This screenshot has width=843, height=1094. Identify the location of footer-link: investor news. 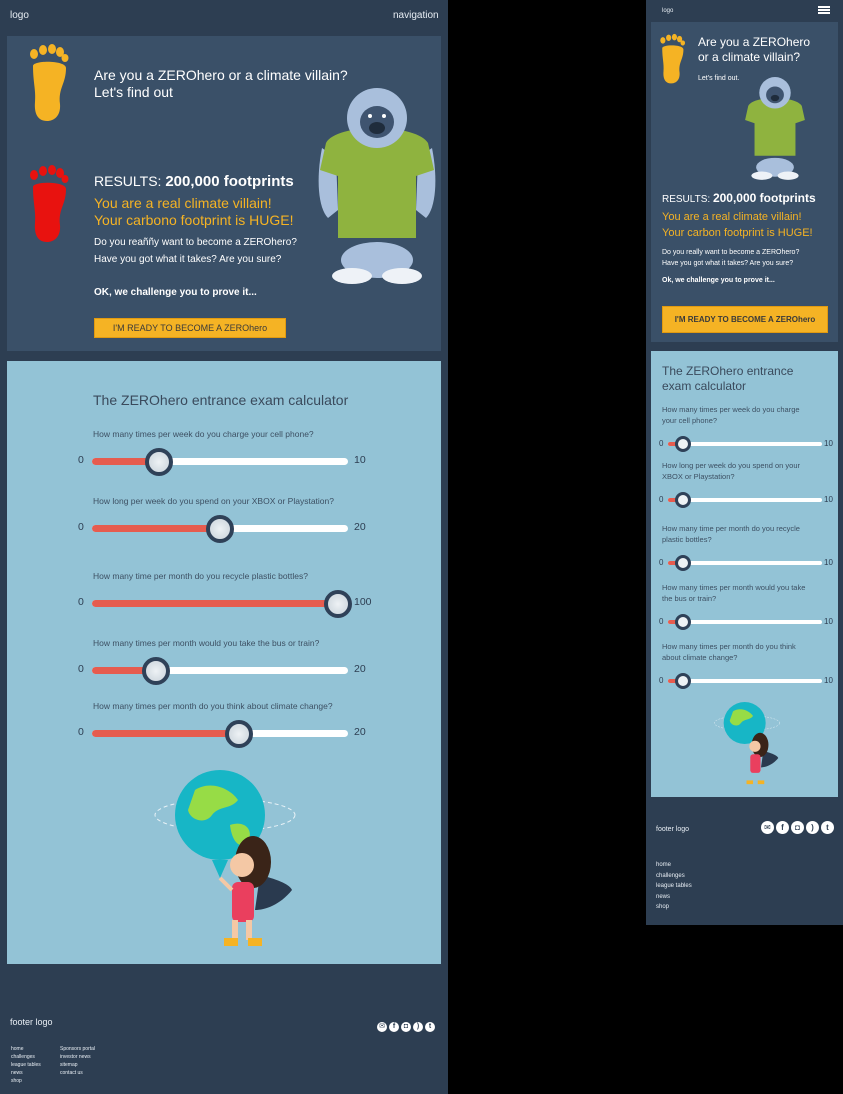
(75, 1057).